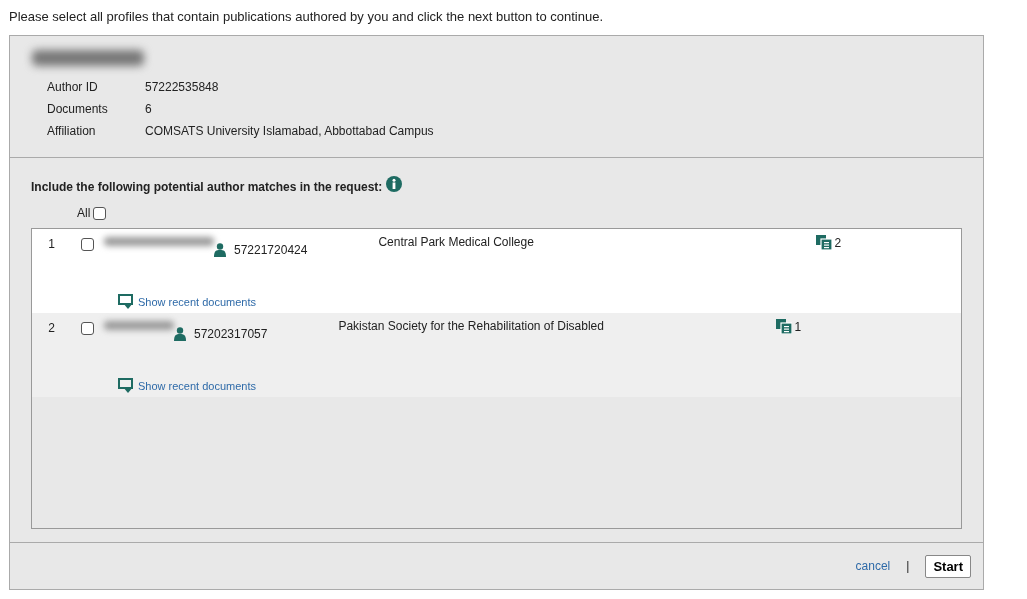 The height and width of the screenshot is (599, 1027). I want to click on info-icon, so click(394, 184).